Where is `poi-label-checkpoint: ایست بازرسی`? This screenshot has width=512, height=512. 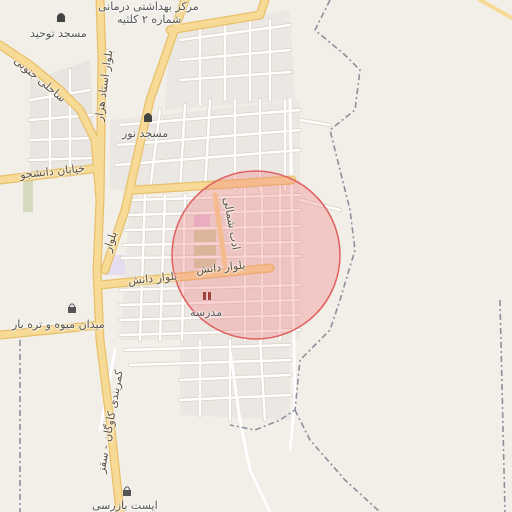
poi-label-checkpoint: ایست بازرسی is located at coordinates (125, 505).